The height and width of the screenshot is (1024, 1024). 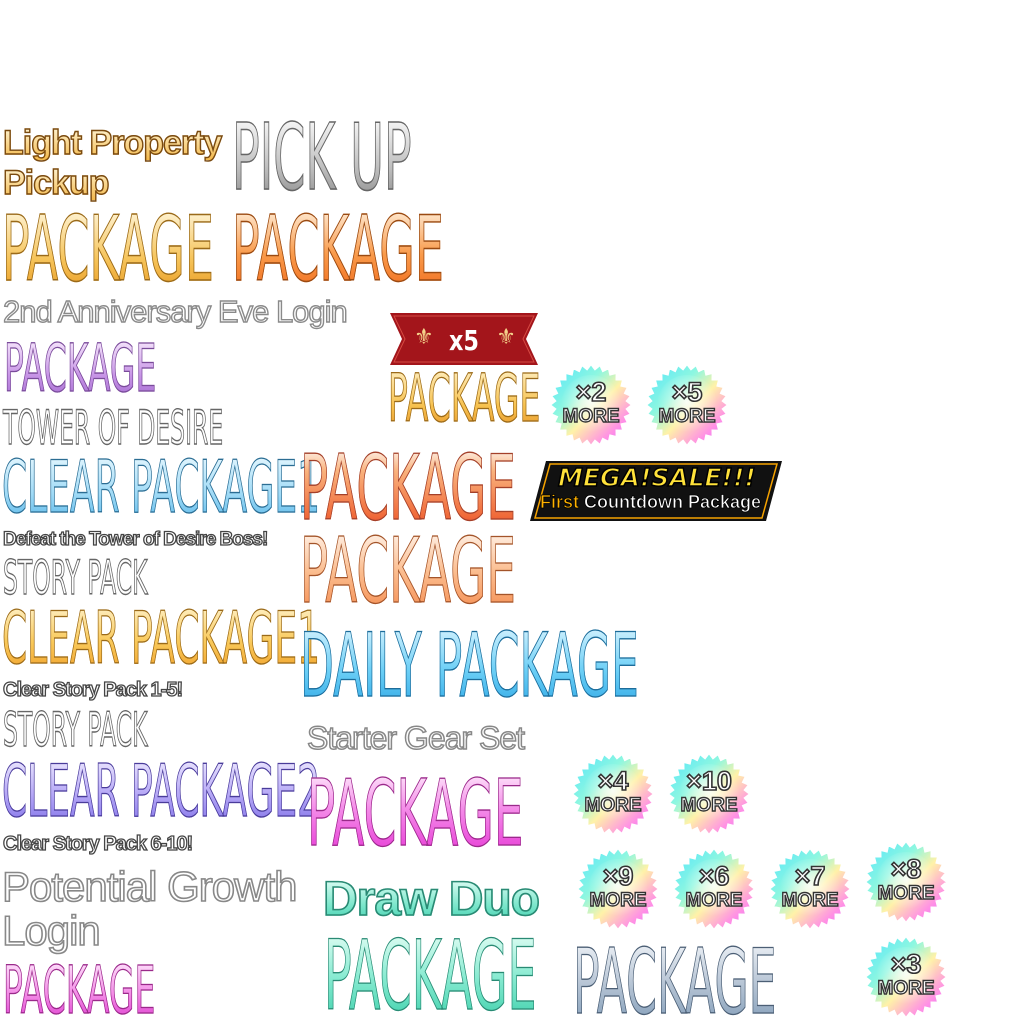 What do you see at coordinates (75, 730) in the screenshot?
I see `story-pack-label-2: STORY PACK` at bounding box center [75, 730].